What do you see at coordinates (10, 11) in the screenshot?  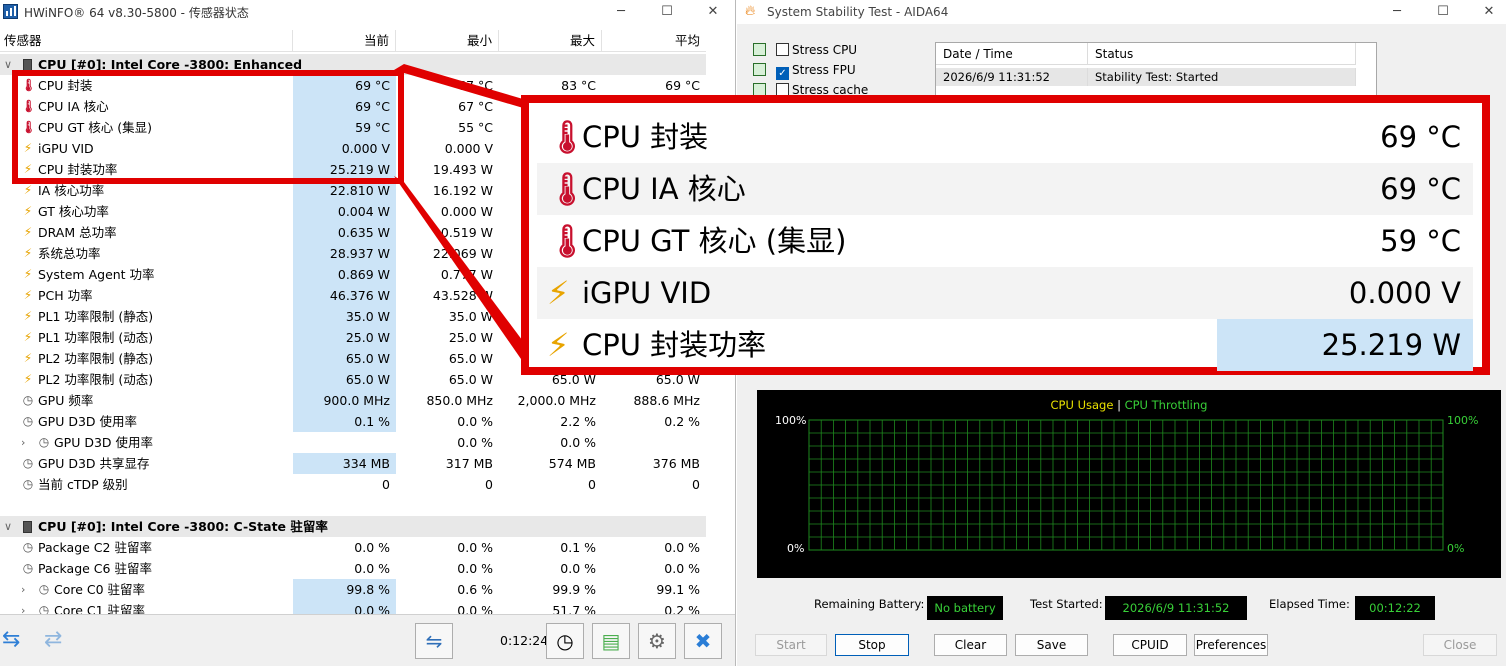 I see `hwinfo-app-icon` at bounding box center [10, 11].